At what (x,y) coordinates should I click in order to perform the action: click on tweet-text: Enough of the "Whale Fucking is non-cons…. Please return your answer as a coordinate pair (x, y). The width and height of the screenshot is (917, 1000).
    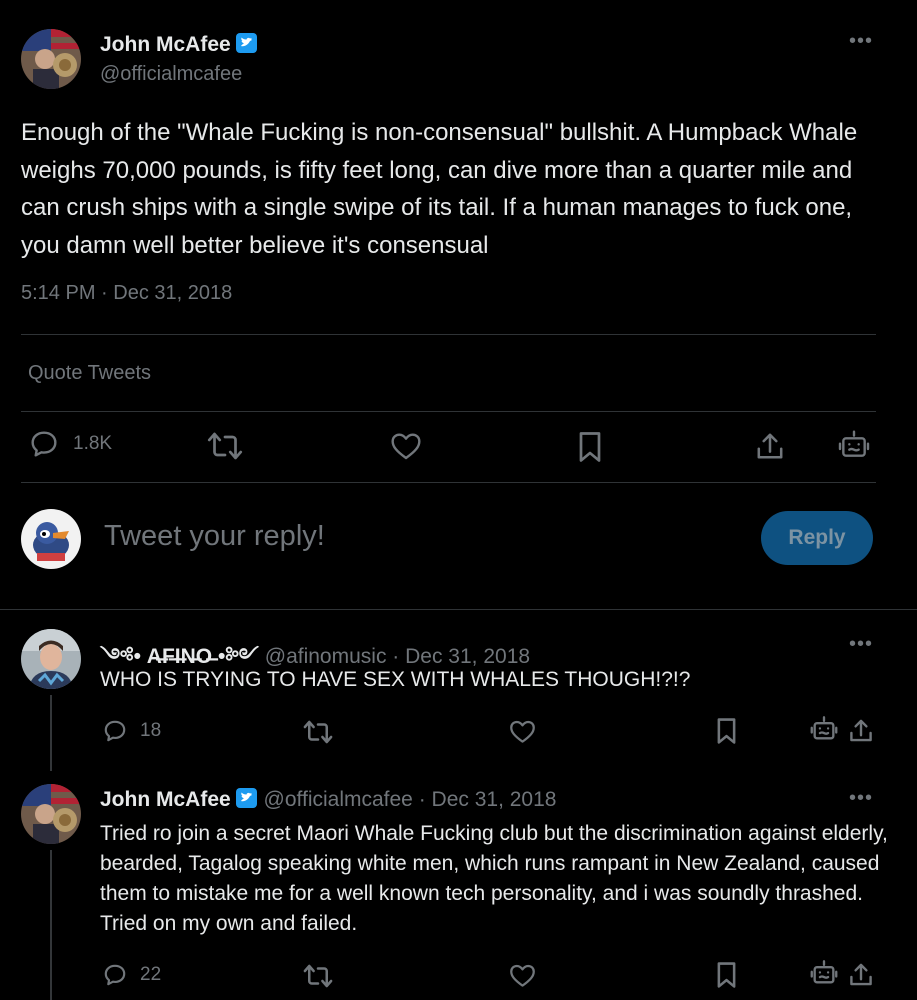
    Looking at the image, I should click on (439, 189).